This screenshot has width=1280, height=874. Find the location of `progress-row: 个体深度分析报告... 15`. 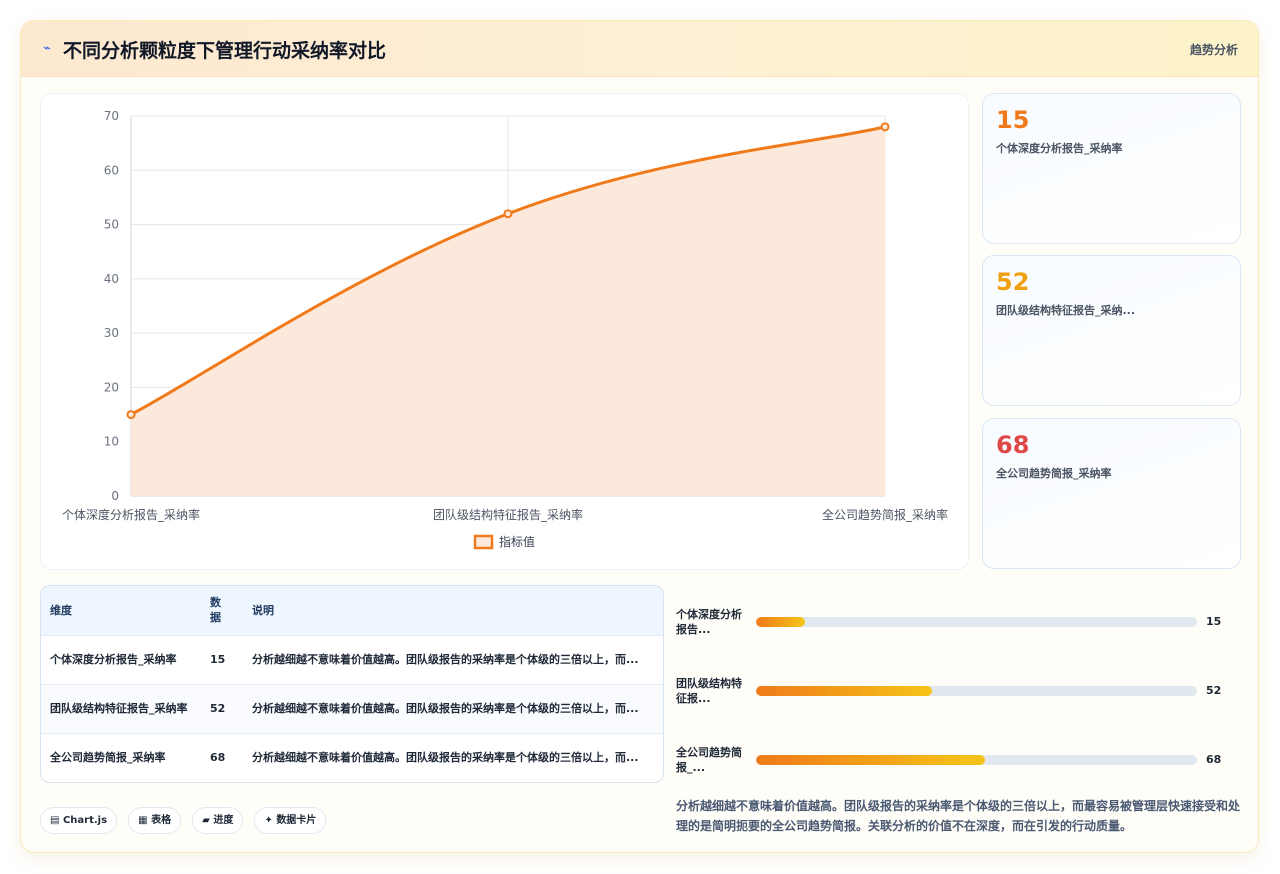

progress-row: 个体深度分析报告... 15 is located at coordinates (958, 621).